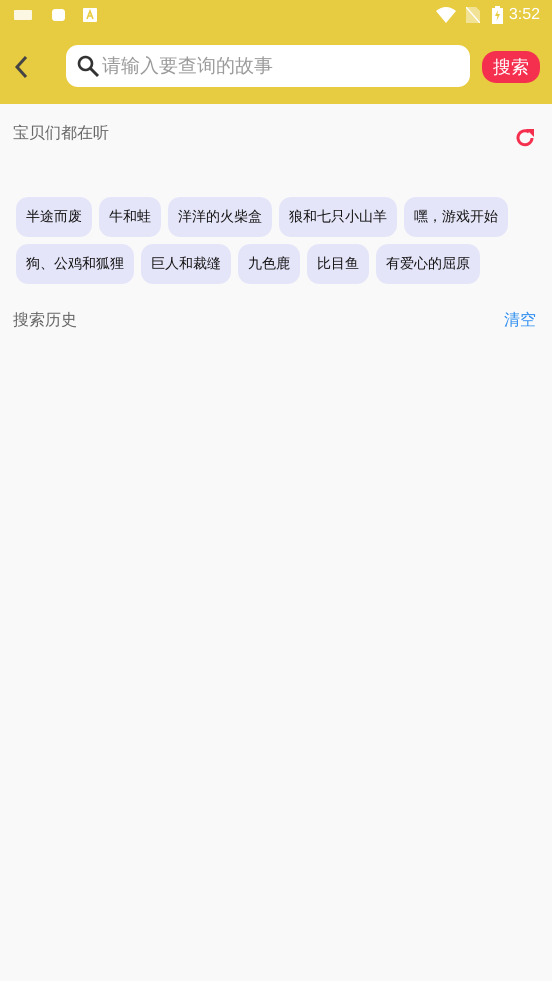 Image resolution: width=552 pixels, height=981 pixels. Describe the element at coordinates (130, 217) in the screenshot. I see `story-tag: 牛和蛙` at that location.